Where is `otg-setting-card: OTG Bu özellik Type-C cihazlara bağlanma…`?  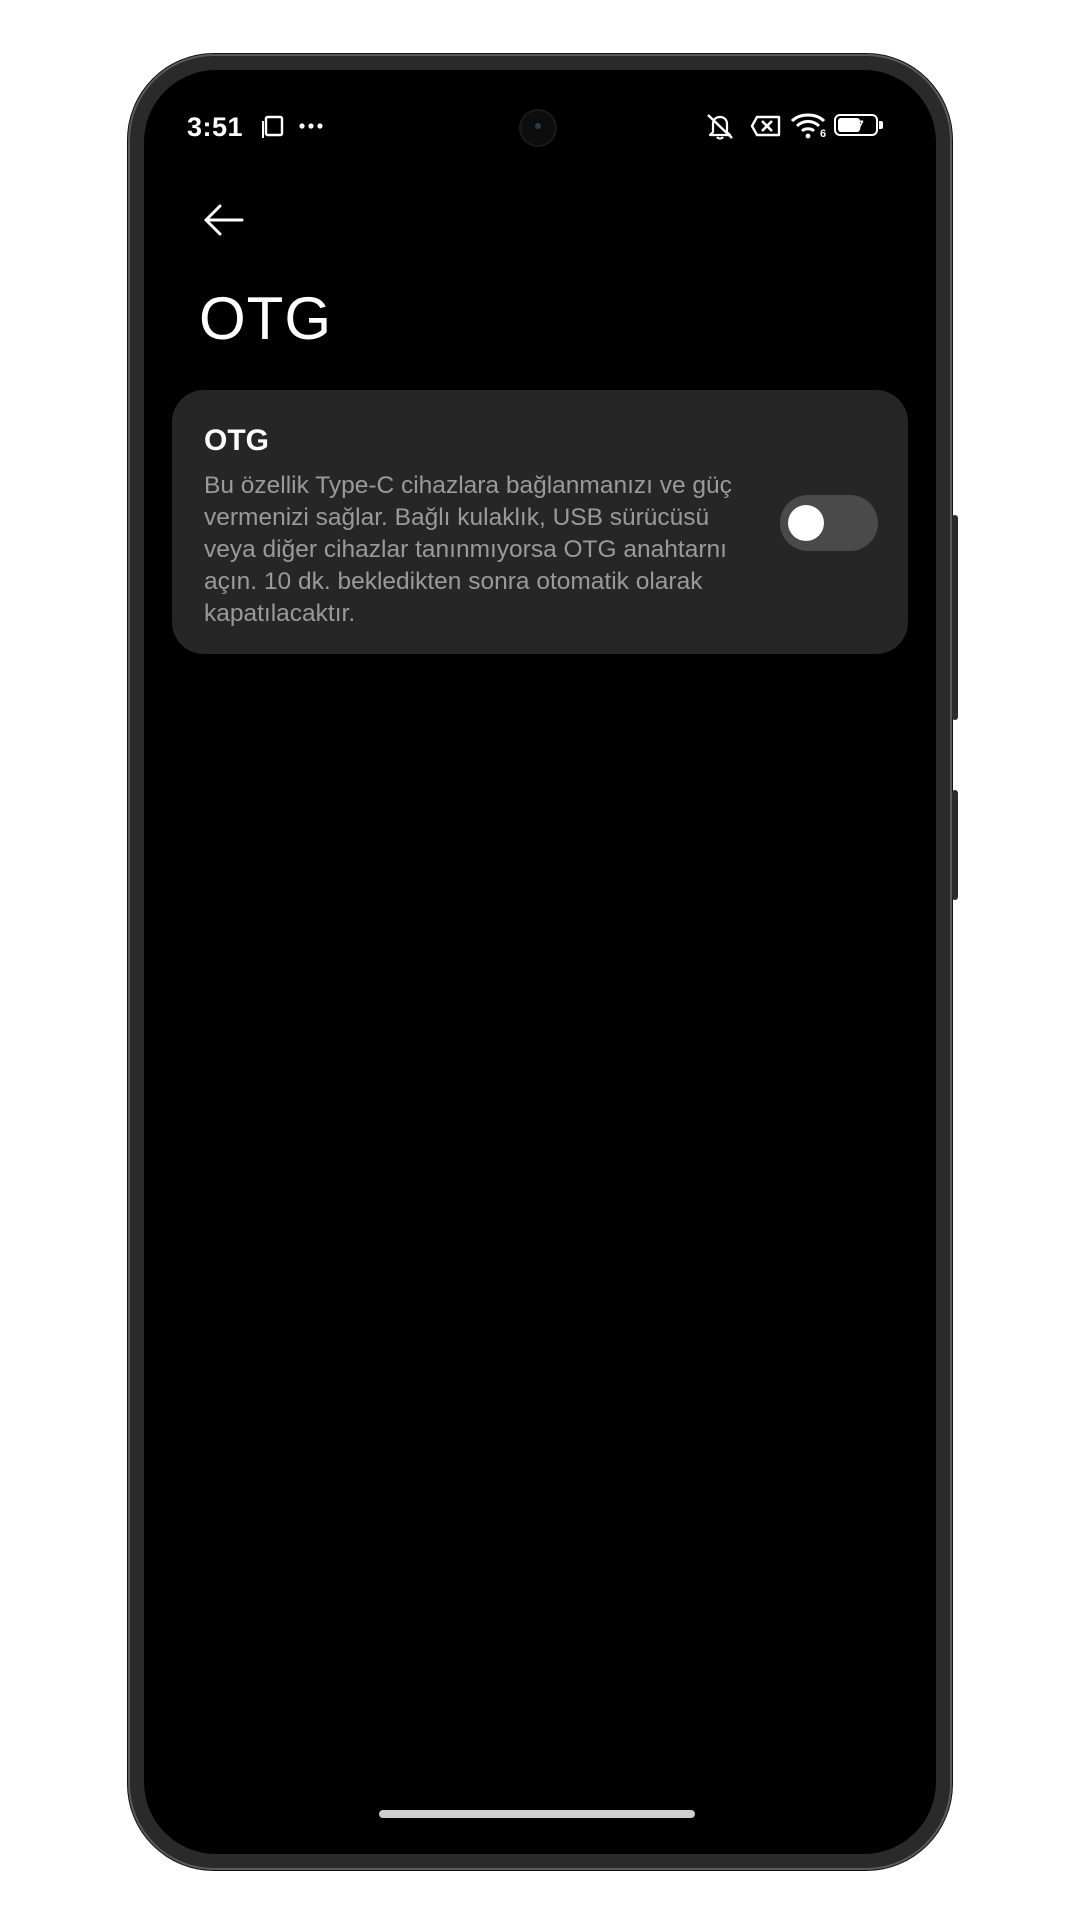 otg-setting-card: OTG Bu özellik Type-C cihazlara bağlanma… is located at coordinates (540, 522).